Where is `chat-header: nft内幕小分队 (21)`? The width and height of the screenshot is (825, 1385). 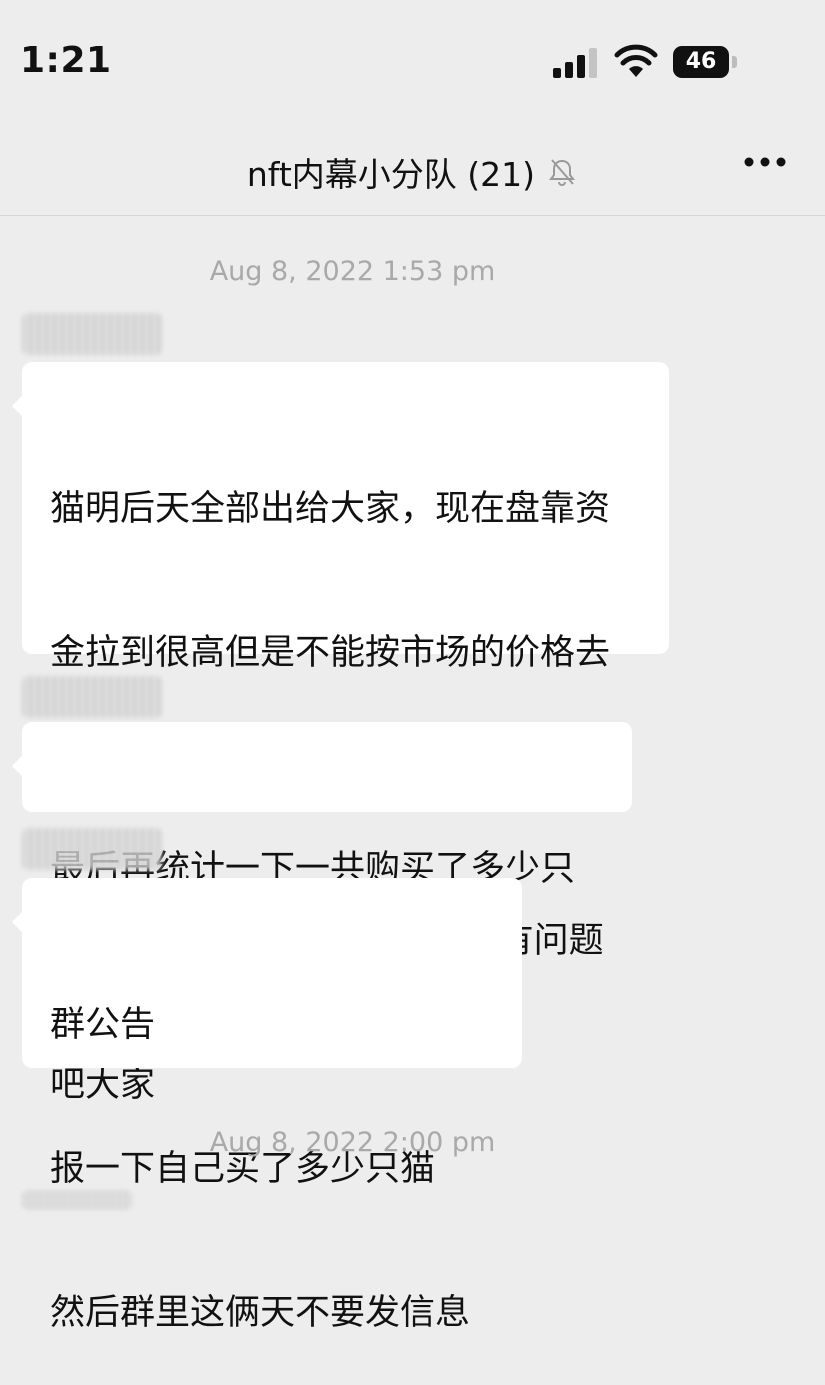
chat-header: nft内幕小分队 (21) is located at coordinates (412, 163).